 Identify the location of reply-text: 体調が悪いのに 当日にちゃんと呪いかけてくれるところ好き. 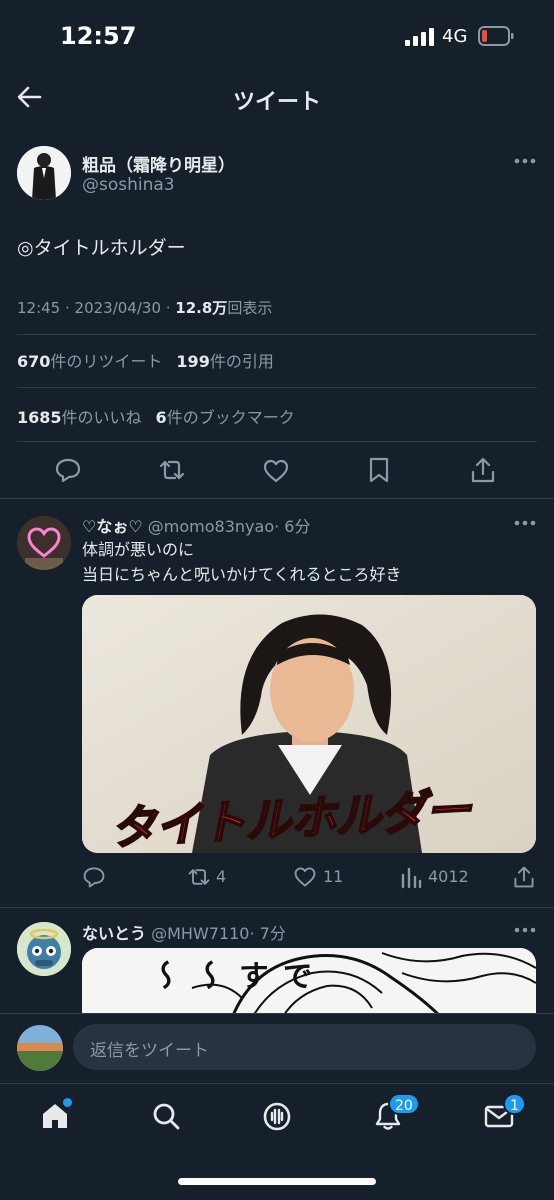
(242, 562).